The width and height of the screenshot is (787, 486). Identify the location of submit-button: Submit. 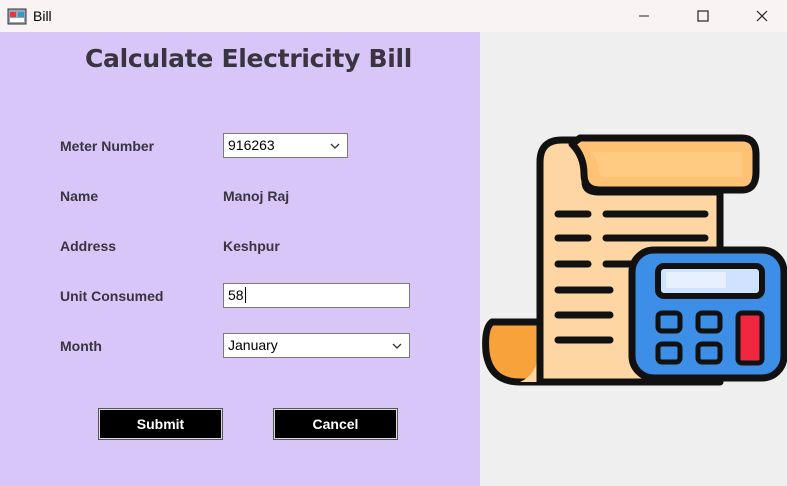
(160, 424).